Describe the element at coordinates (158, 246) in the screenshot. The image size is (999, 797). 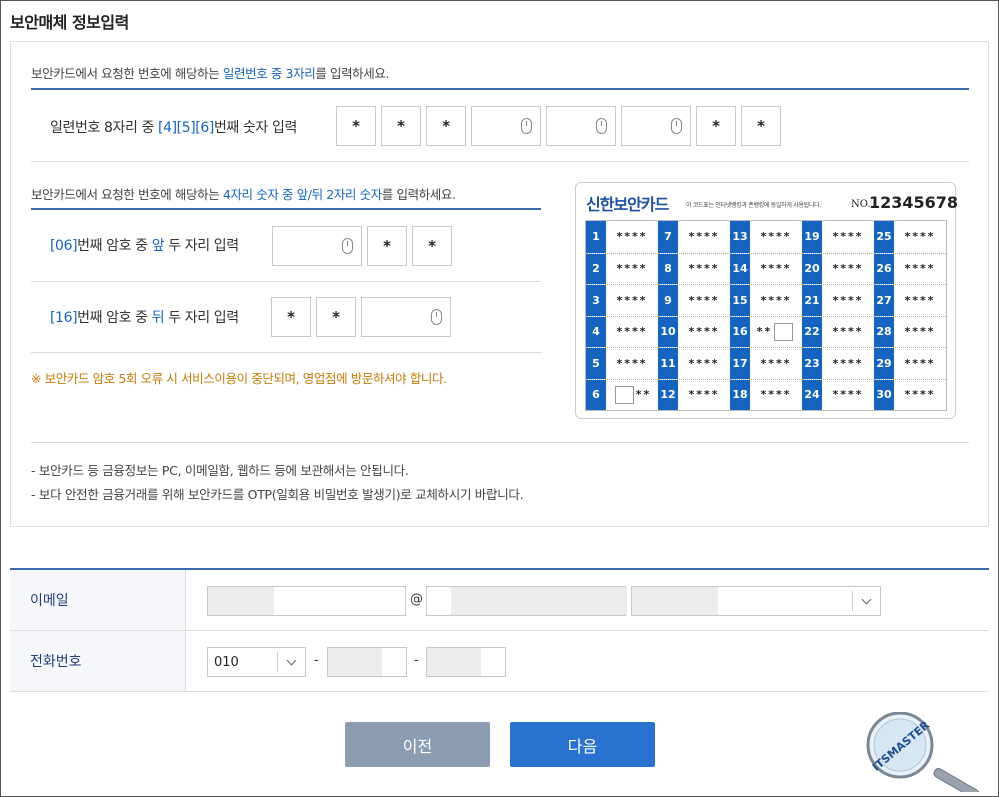
I see `code1-position: 앞` at that location.